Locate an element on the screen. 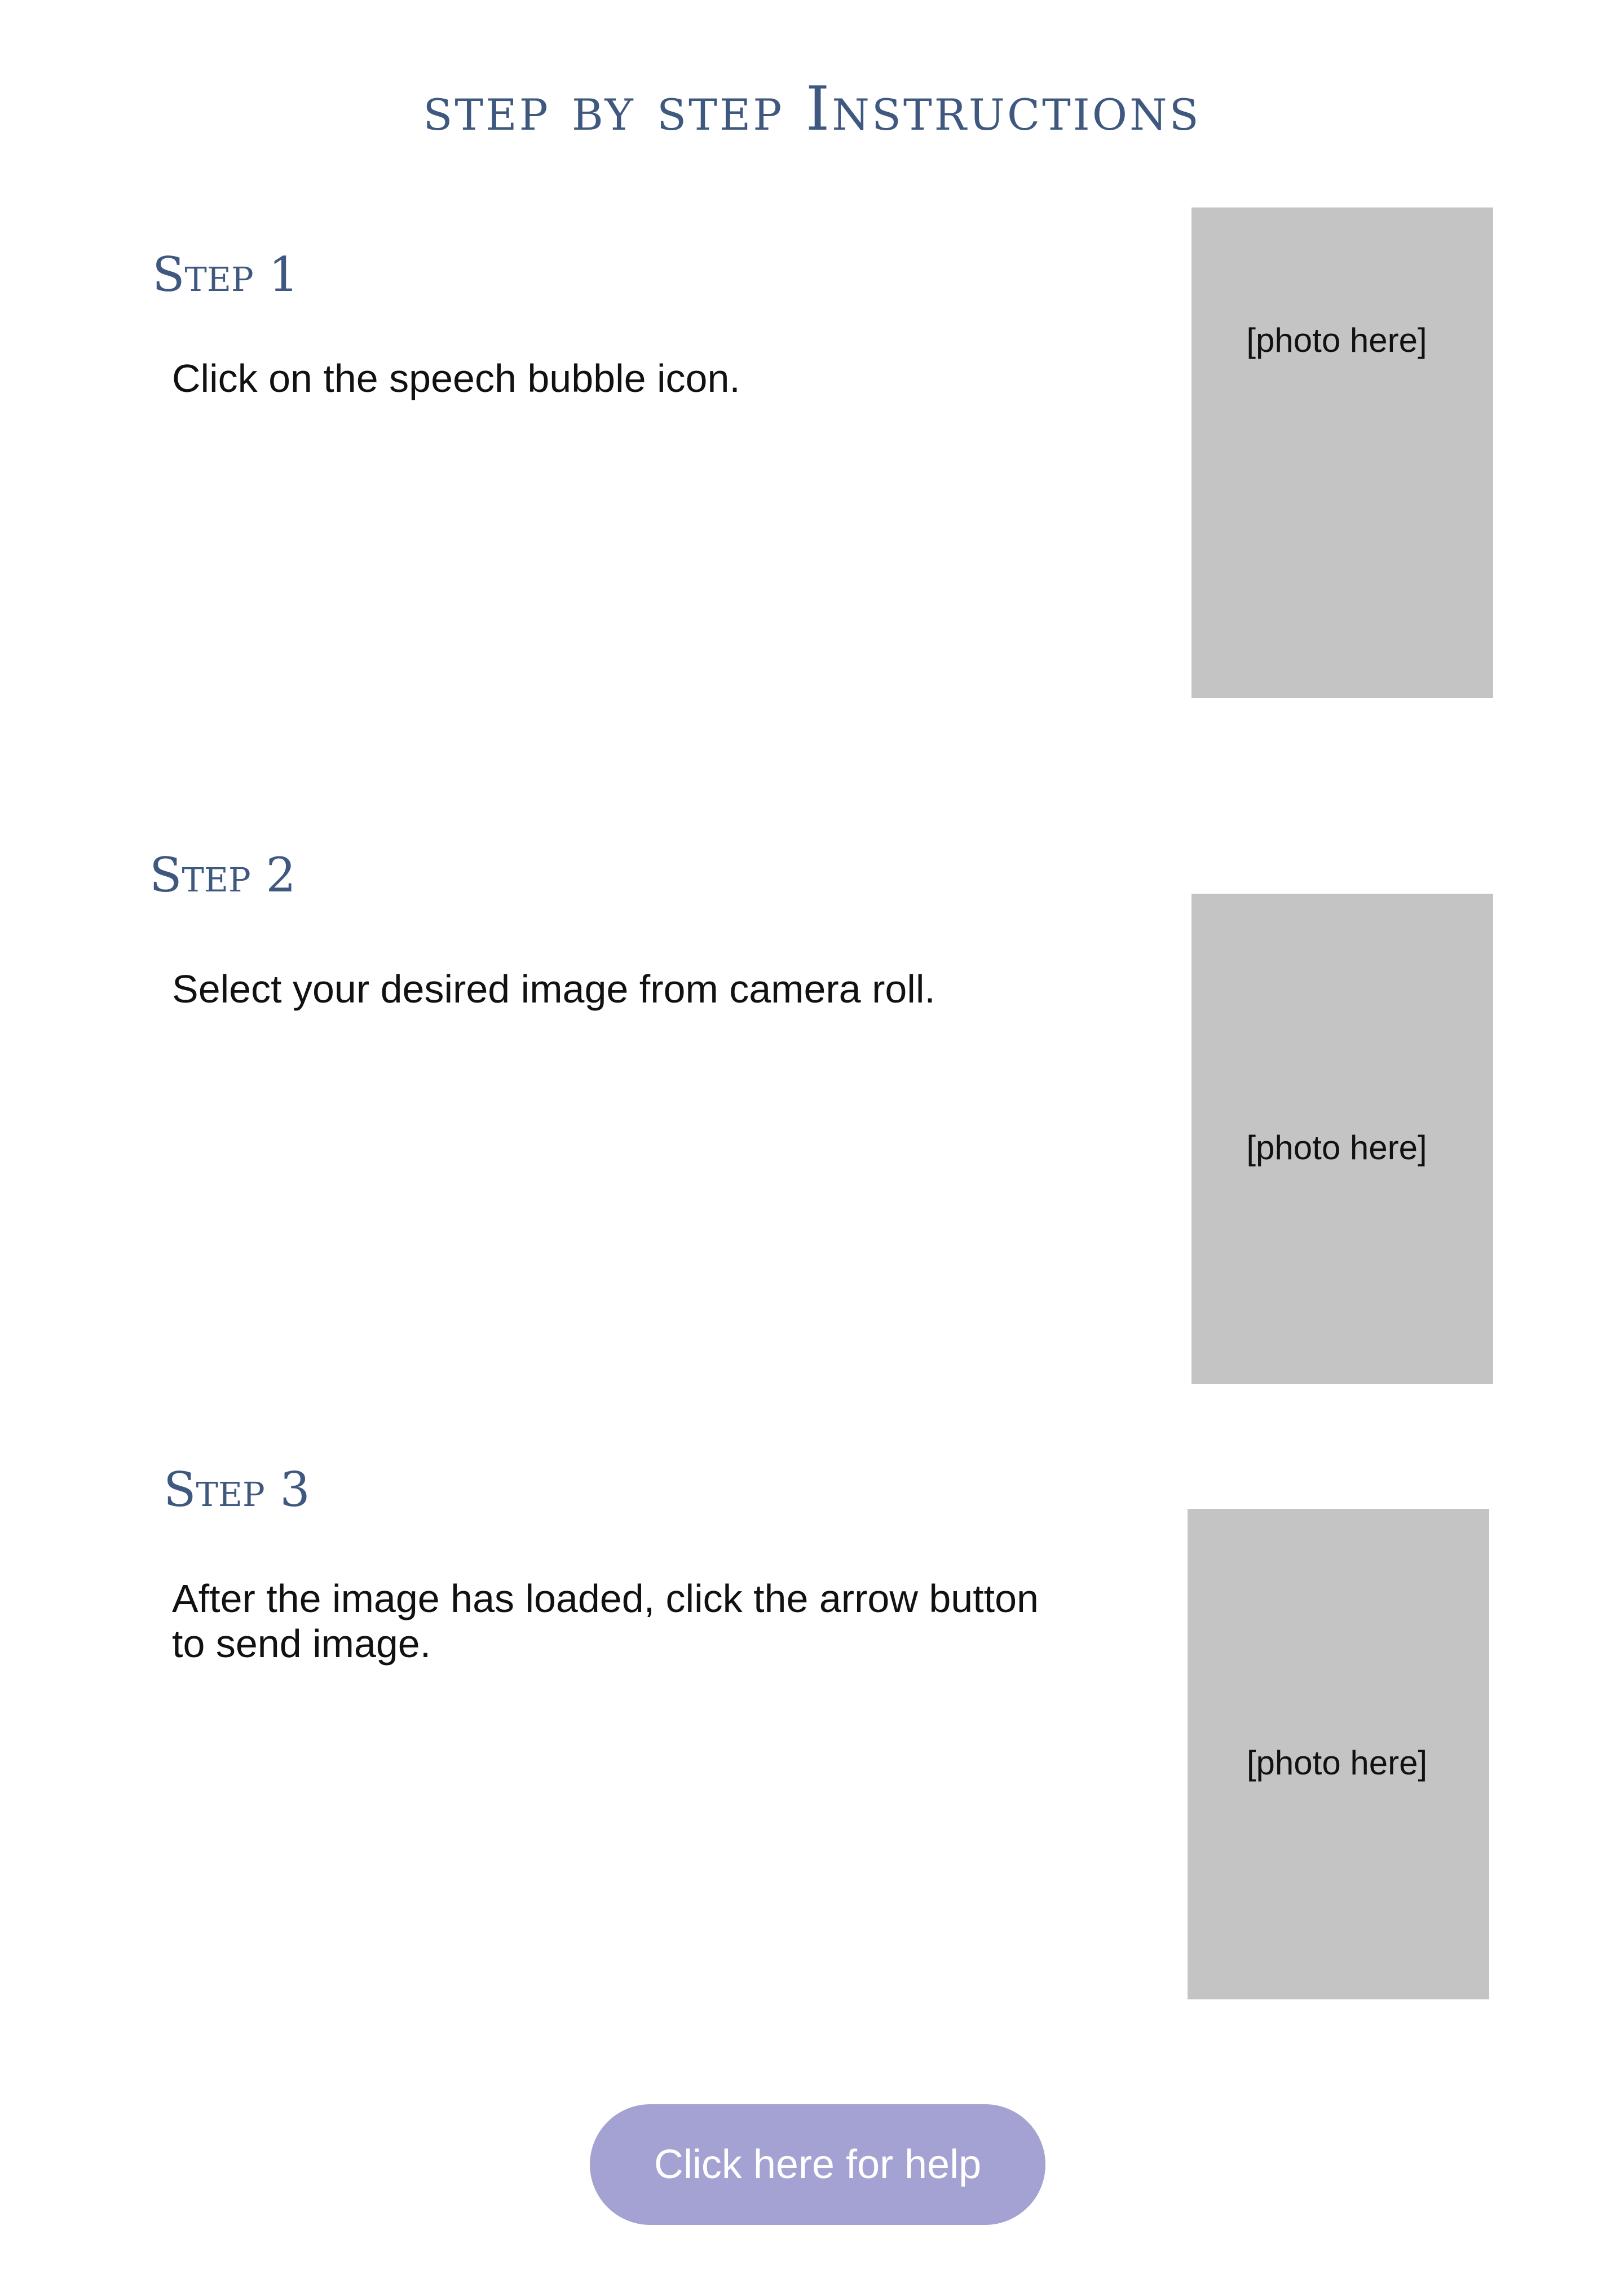  help-button: Click here for help is located at coordinates (817, 2165).